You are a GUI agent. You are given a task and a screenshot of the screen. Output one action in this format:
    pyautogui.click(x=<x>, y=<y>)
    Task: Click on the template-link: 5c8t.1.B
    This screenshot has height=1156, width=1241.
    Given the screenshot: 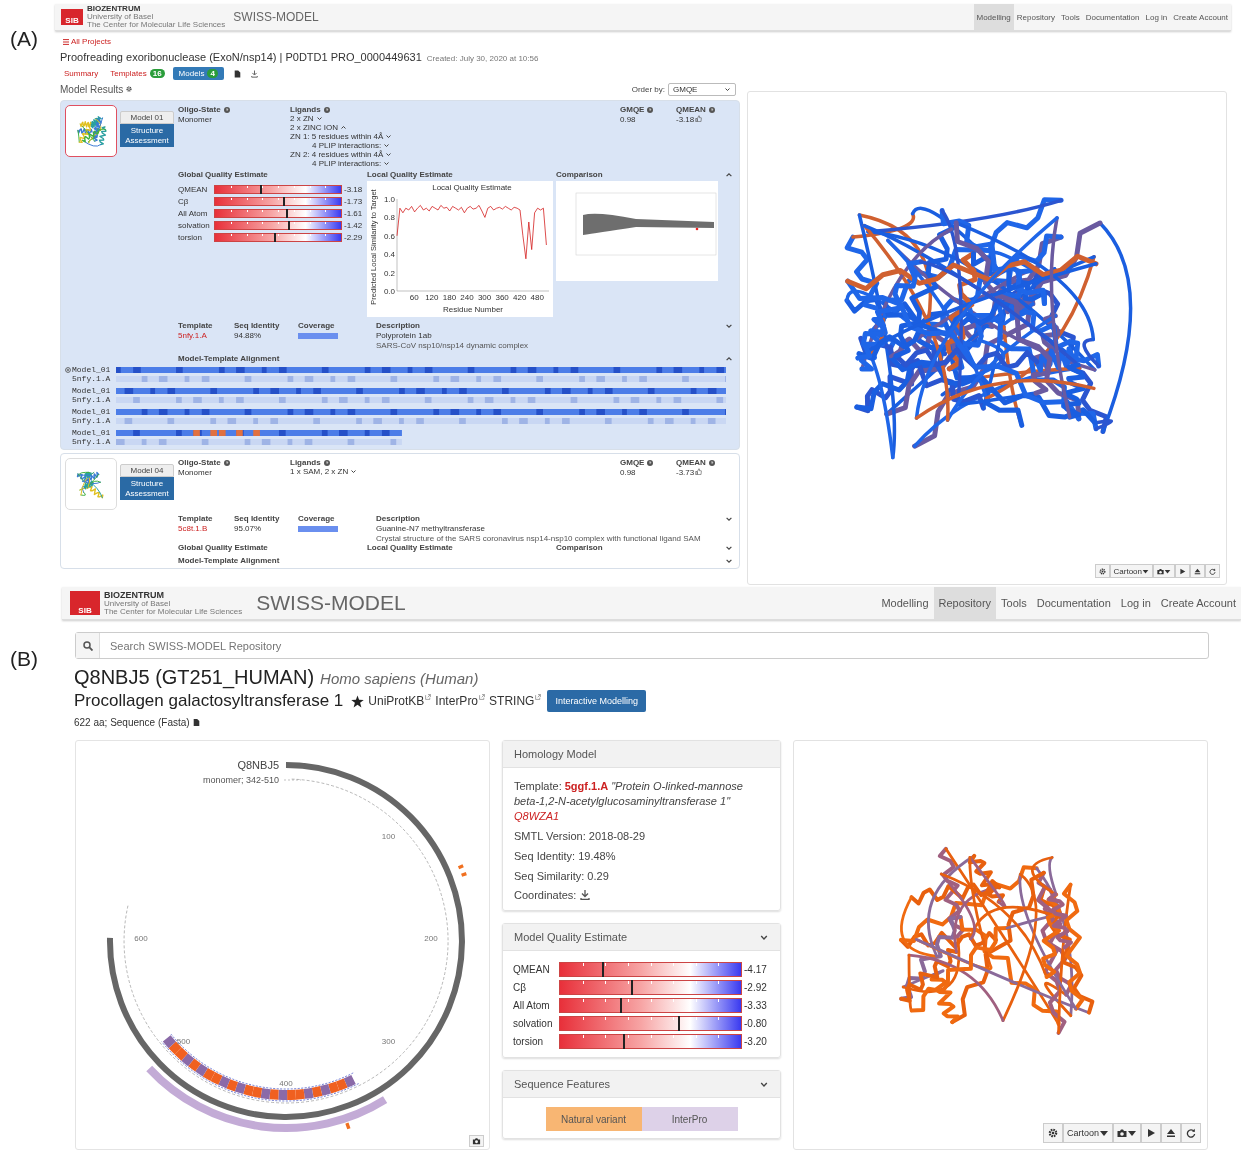 What is the action you would take?
    pyautogui.click(x=206, y=528)
    